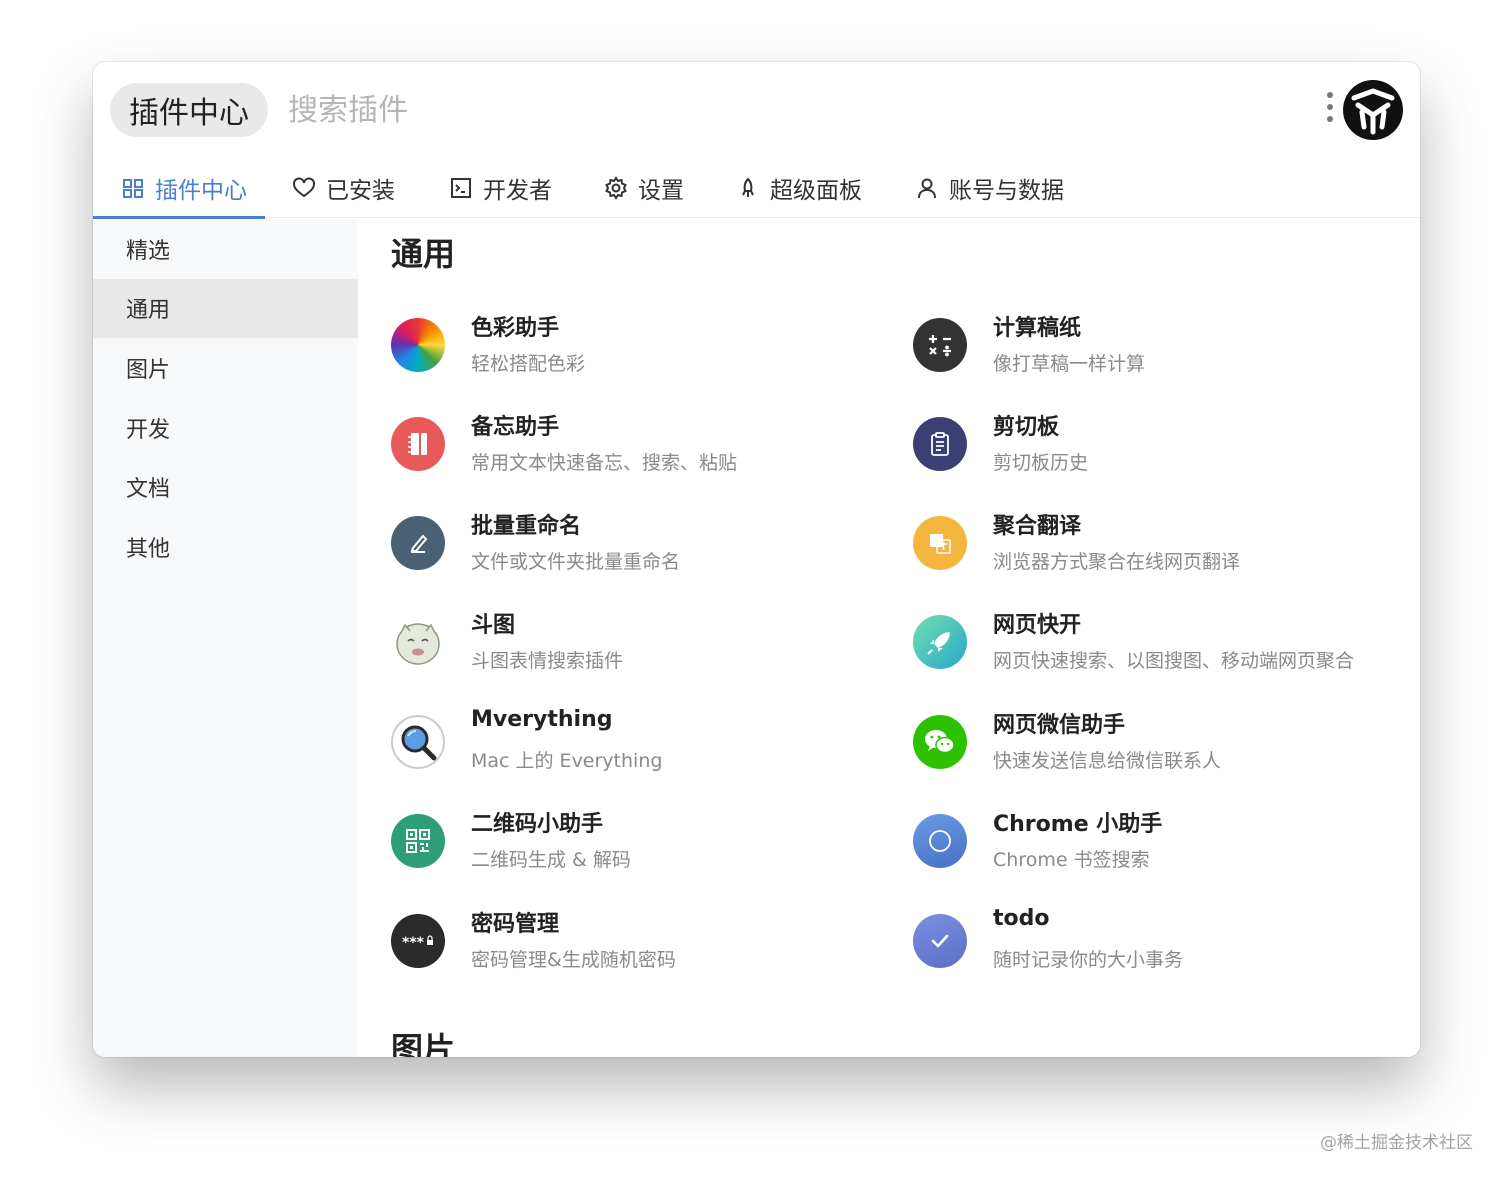 This screenshot has height=1180, width=1512. What do you see at coordinates (542, 719) in the screenshot?
I see `plugin-name: Mverything` at bounding box center [542, 719].